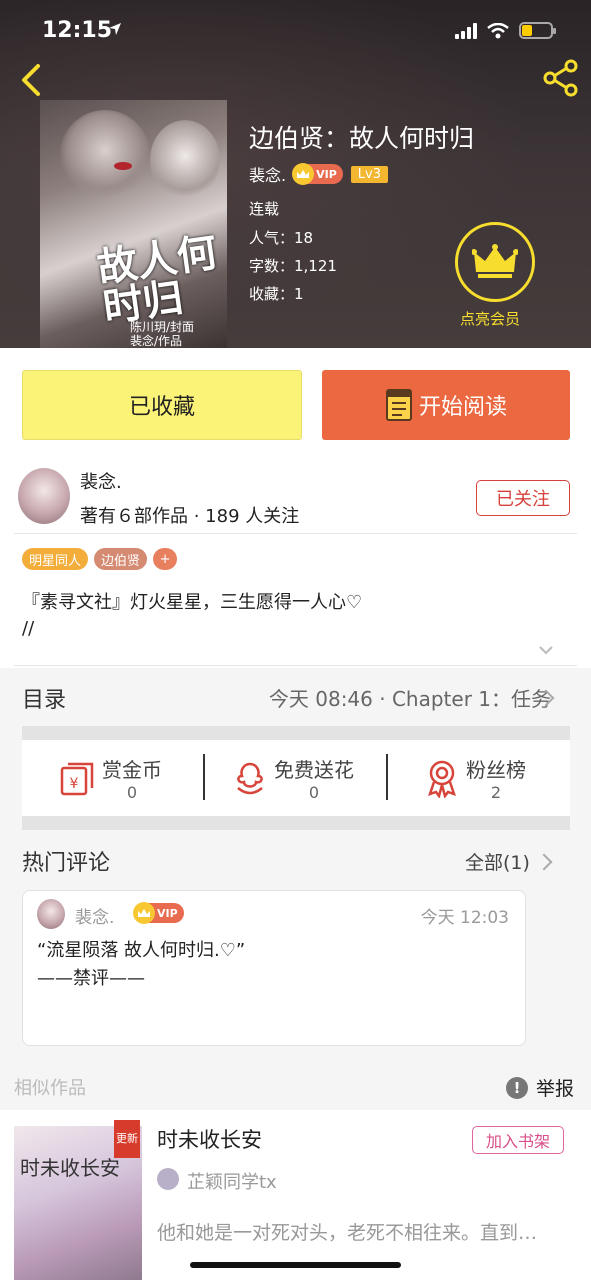 Image resolution: width=591 pixels, height=1280 pixels. I want to click on reward-coins-button: ¥ 赏金币 0, so click(110, 778).